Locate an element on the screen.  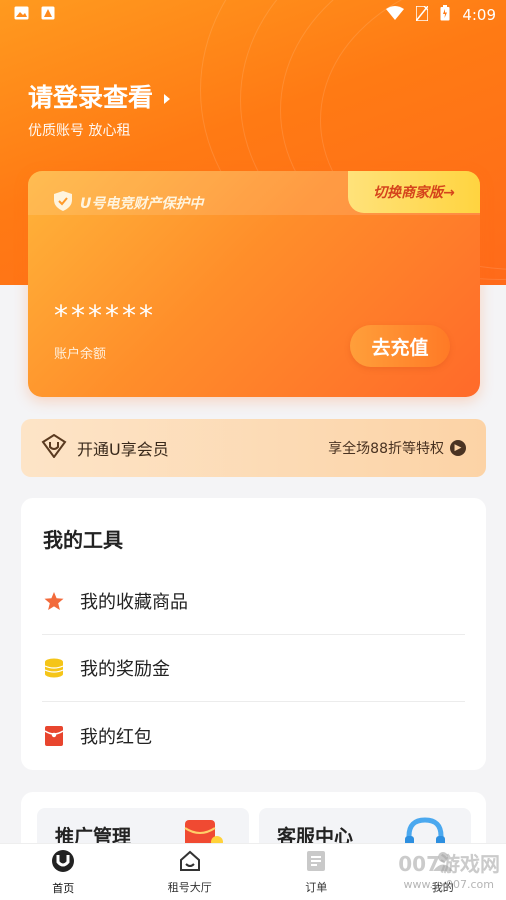
u-logo-icon is located at coordinates (63, 862).